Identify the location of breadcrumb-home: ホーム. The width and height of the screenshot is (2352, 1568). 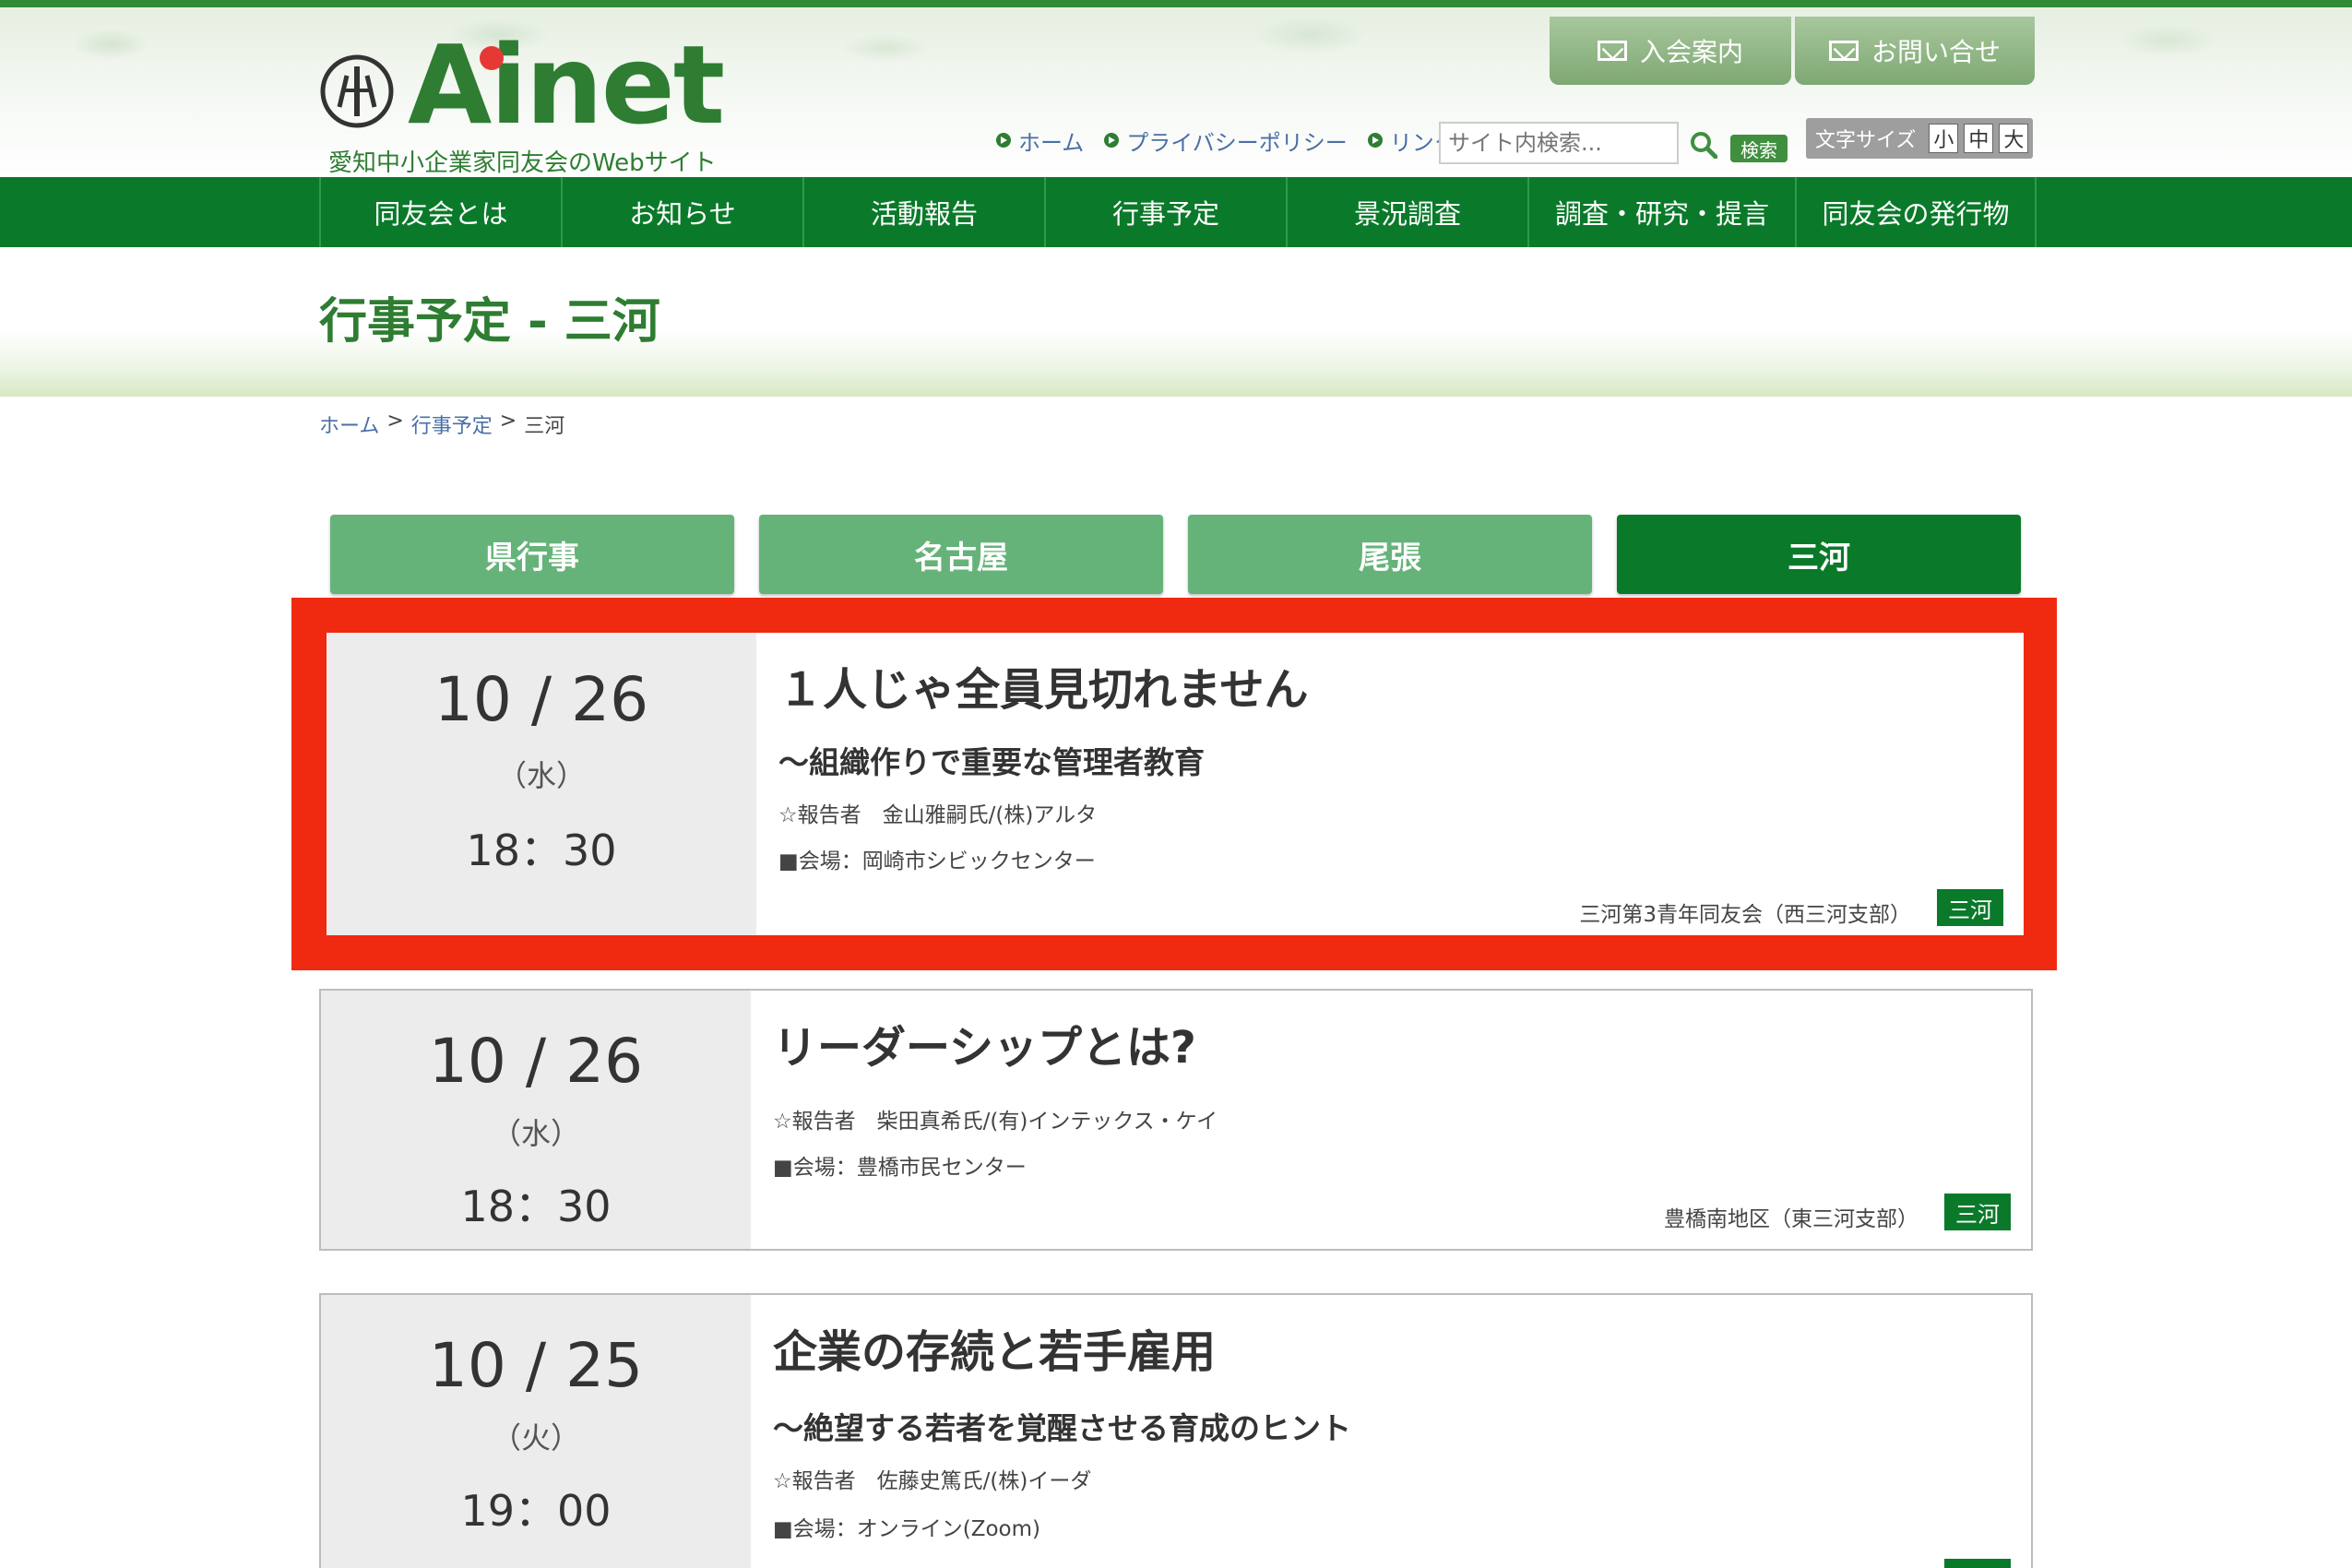
(349, 424).